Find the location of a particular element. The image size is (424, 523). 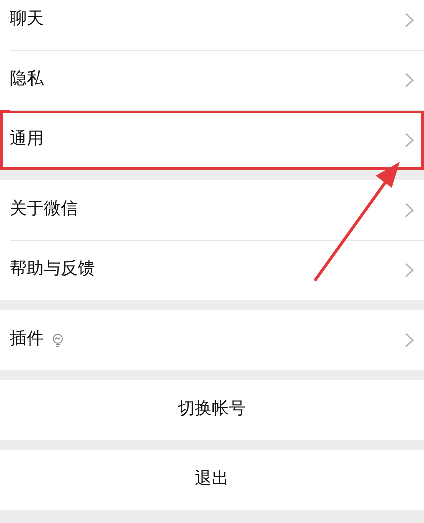

settings-item: 隐私 is located at coordinates (212, 80).